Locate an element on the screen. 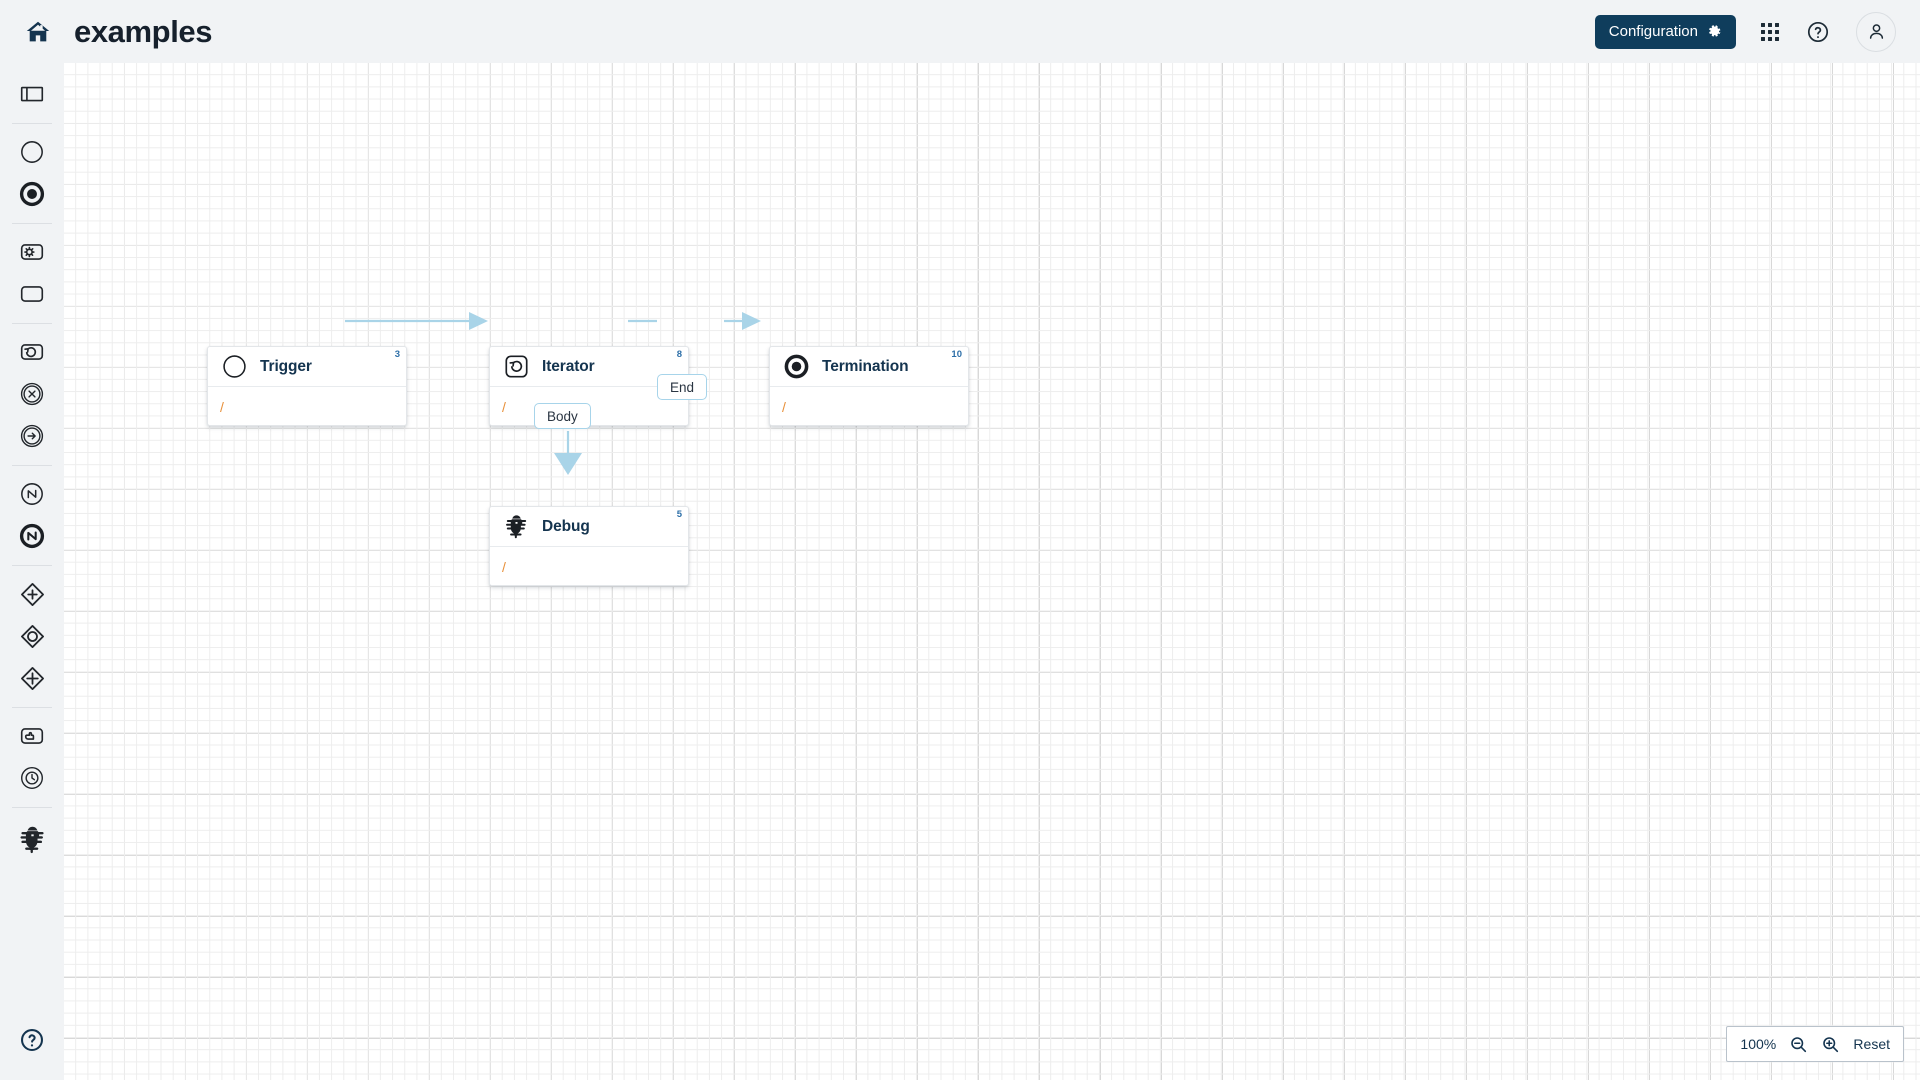 The width and height of the screenshot is (1920, 1080). node-title: Trigger is located at coordinates (286, 366).